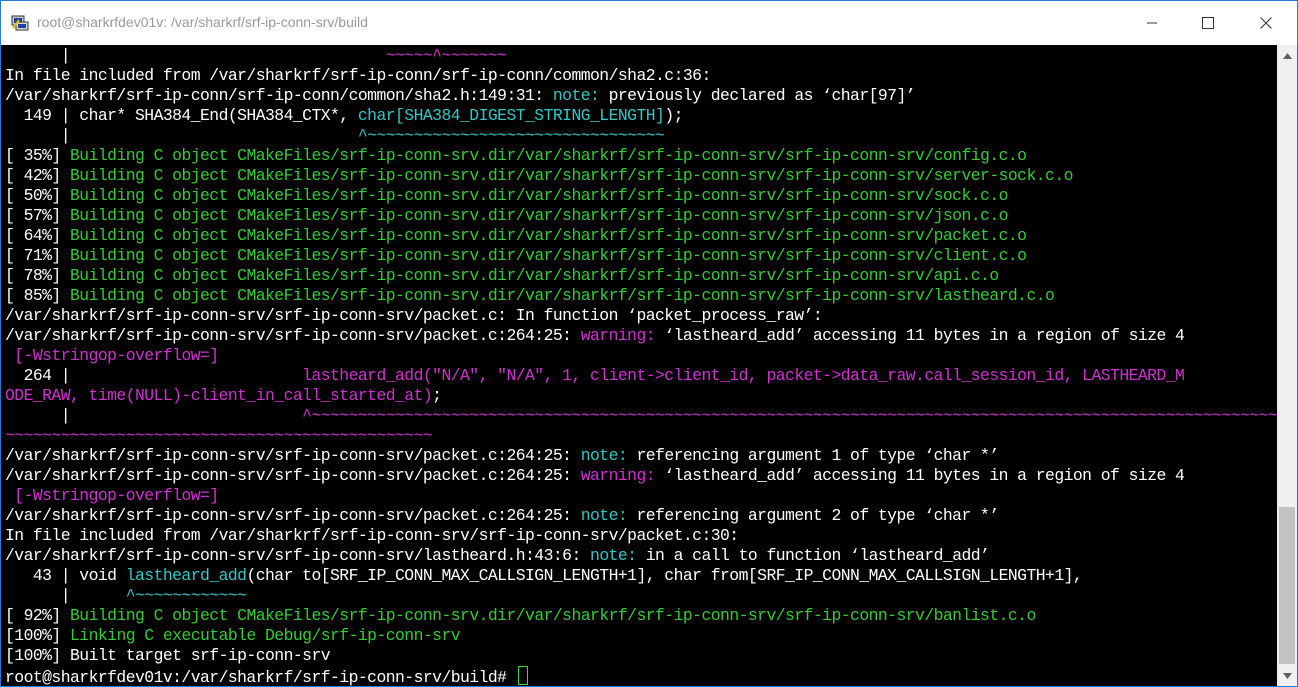 The image size is (1298, 687). I want to click on terminal-text: [ 71%], so click(38, 255).